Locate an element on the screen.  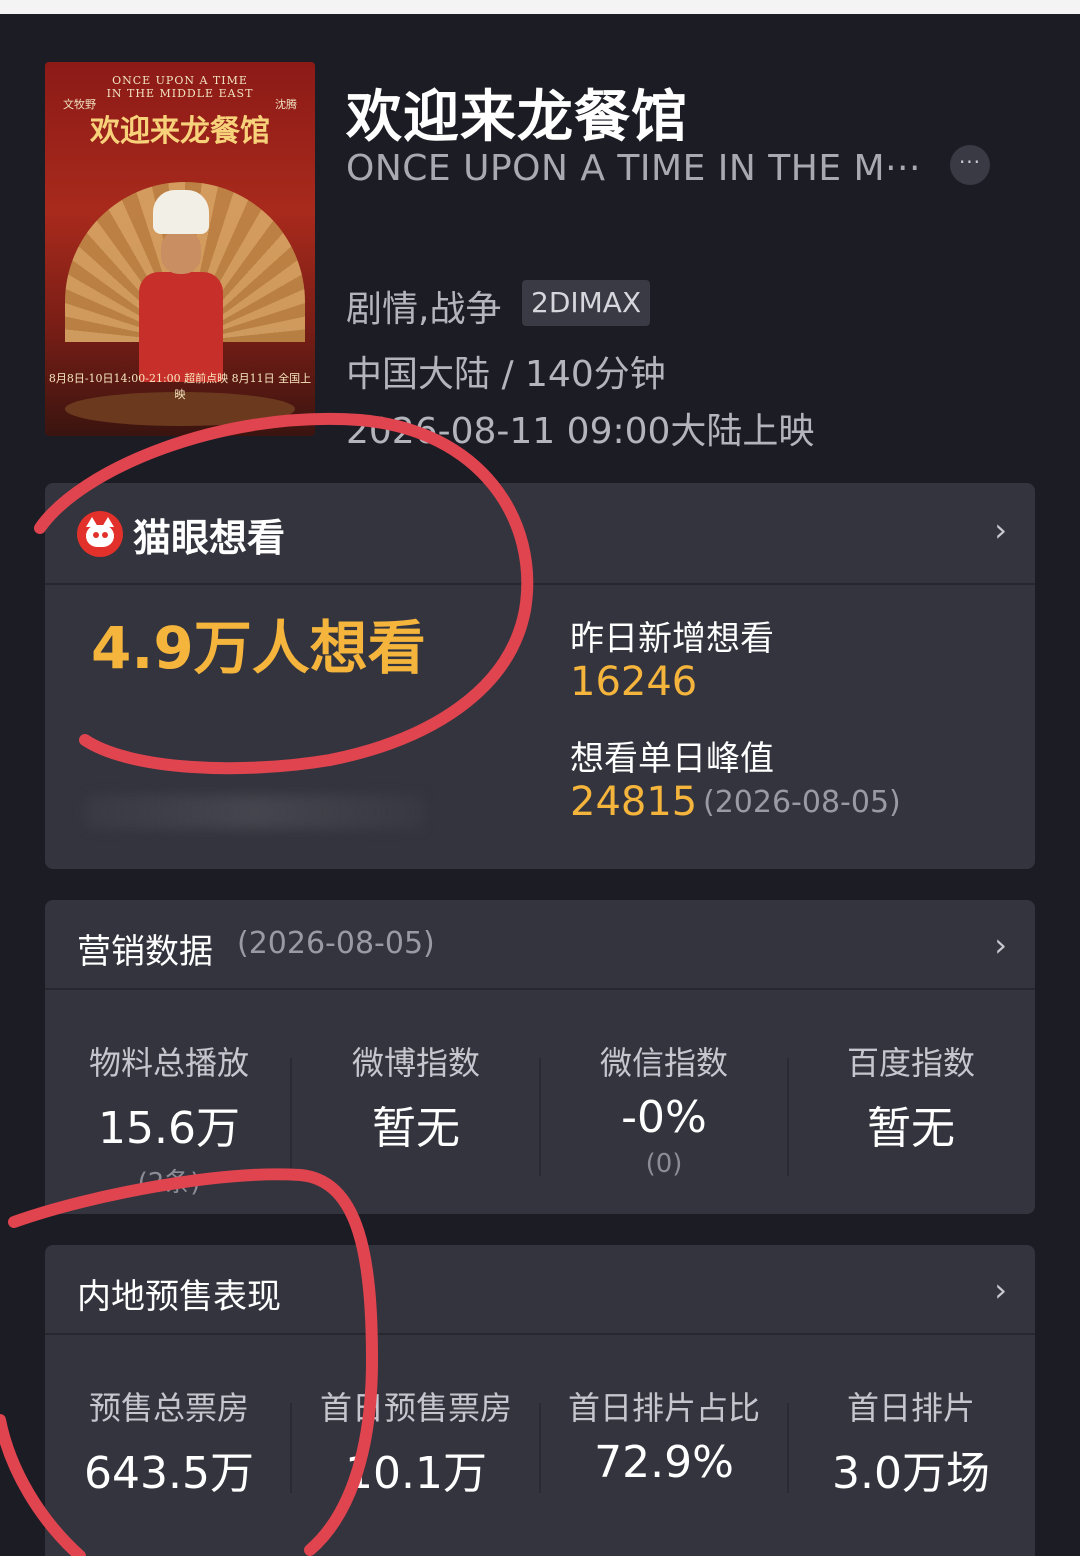
peak-date: (2026-08-05) is located at coordinates (802, 802).